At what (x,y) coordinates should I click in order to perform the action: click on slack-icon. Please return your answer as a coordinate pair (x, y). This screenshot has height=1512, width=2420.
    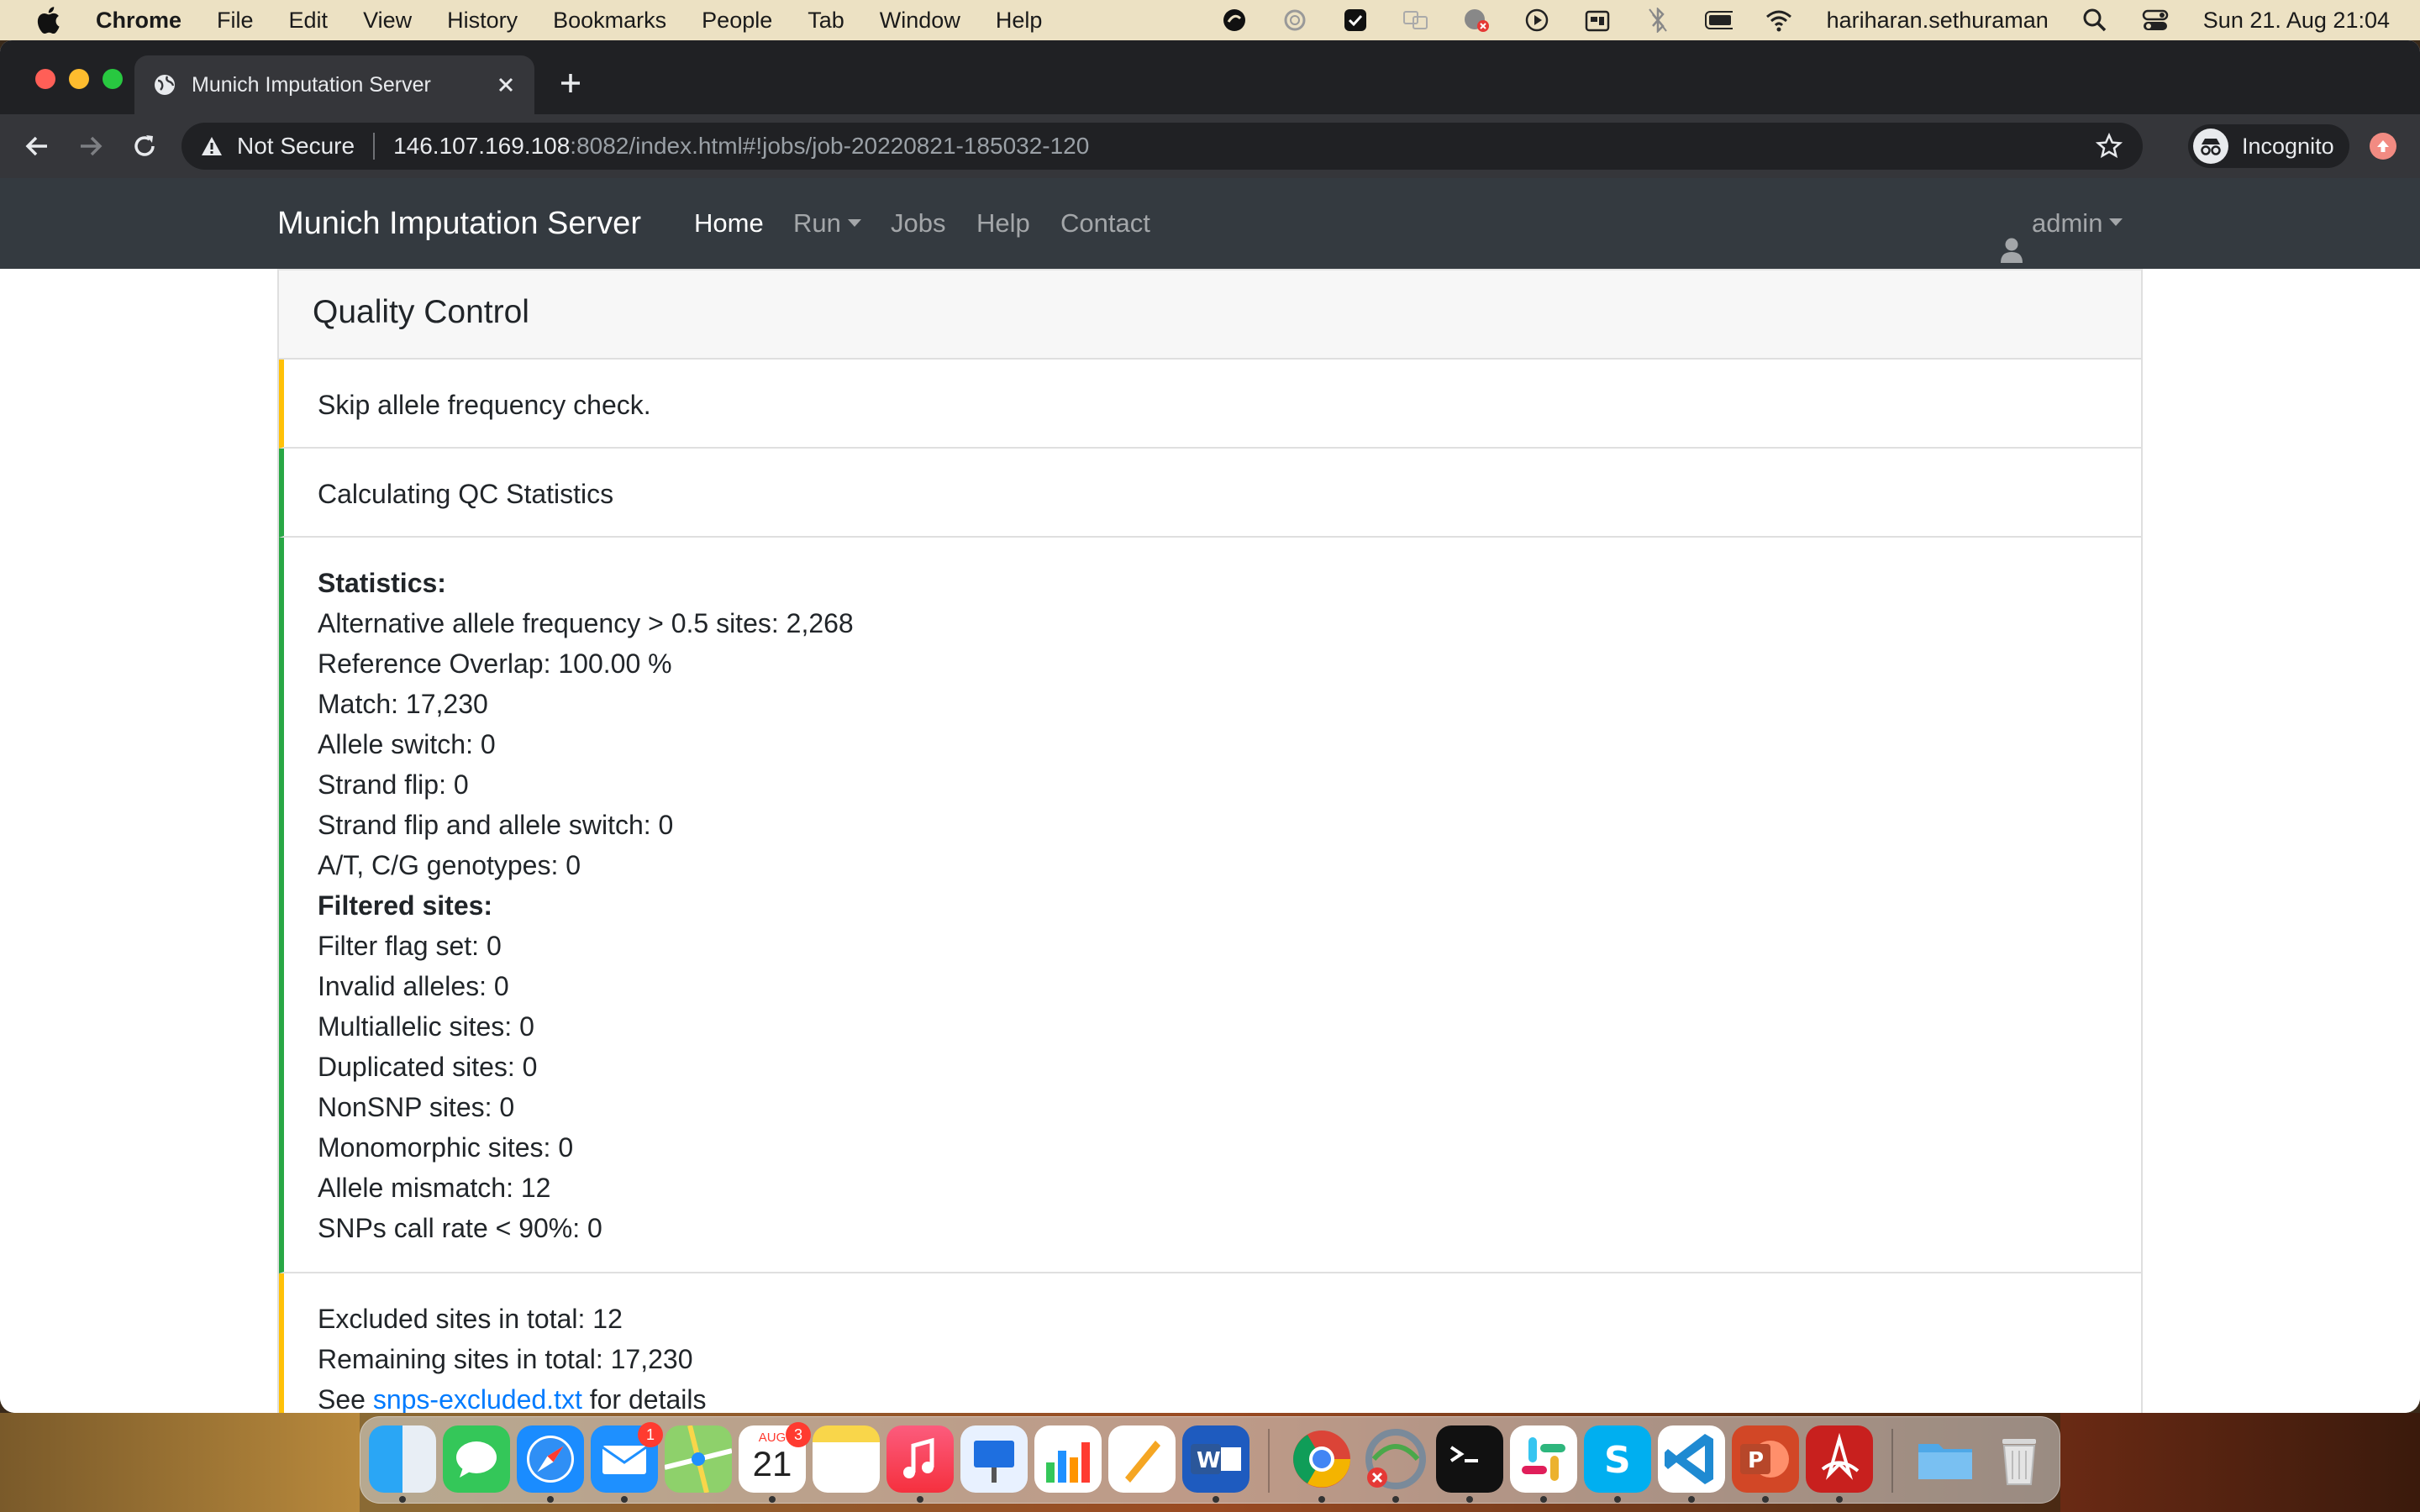
    Looking at the image, I should click on (1543, 1459).